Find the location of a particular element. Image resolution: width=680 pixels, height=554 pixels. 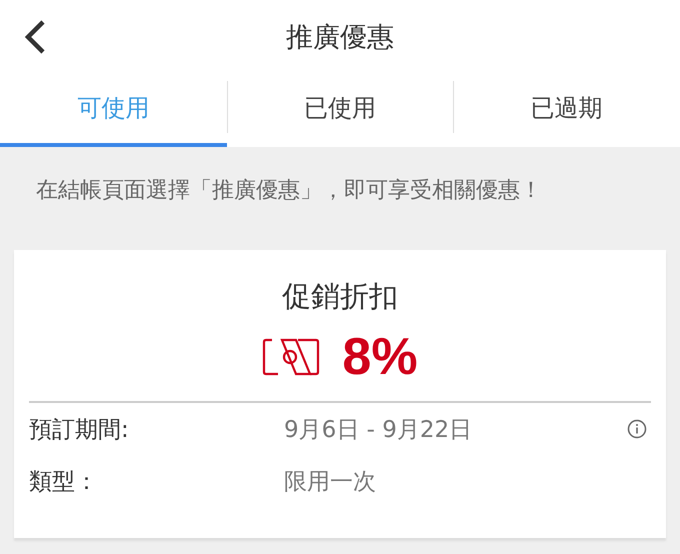

back-icon is located at coordinates (35, 37).